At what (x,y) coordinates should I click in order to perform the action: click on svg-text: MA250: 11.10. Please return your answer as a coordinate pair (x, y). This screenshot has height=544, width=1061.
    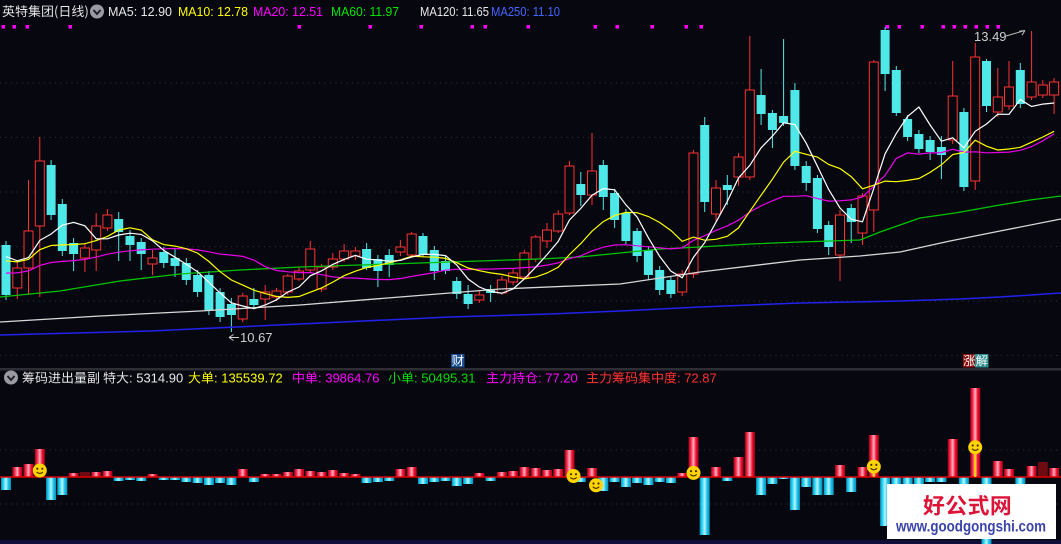
    Looking at the image, I should click on (525, 11).